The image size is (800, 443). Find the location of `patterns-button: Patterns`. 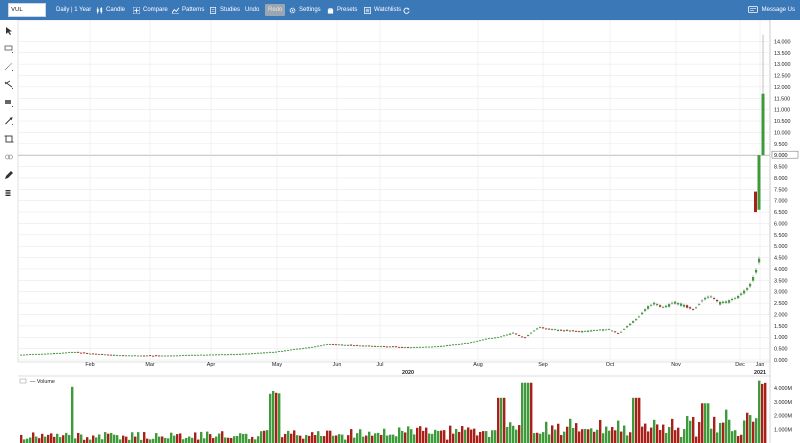

patterns-button: Patterns is located at coordinates (188, 10).